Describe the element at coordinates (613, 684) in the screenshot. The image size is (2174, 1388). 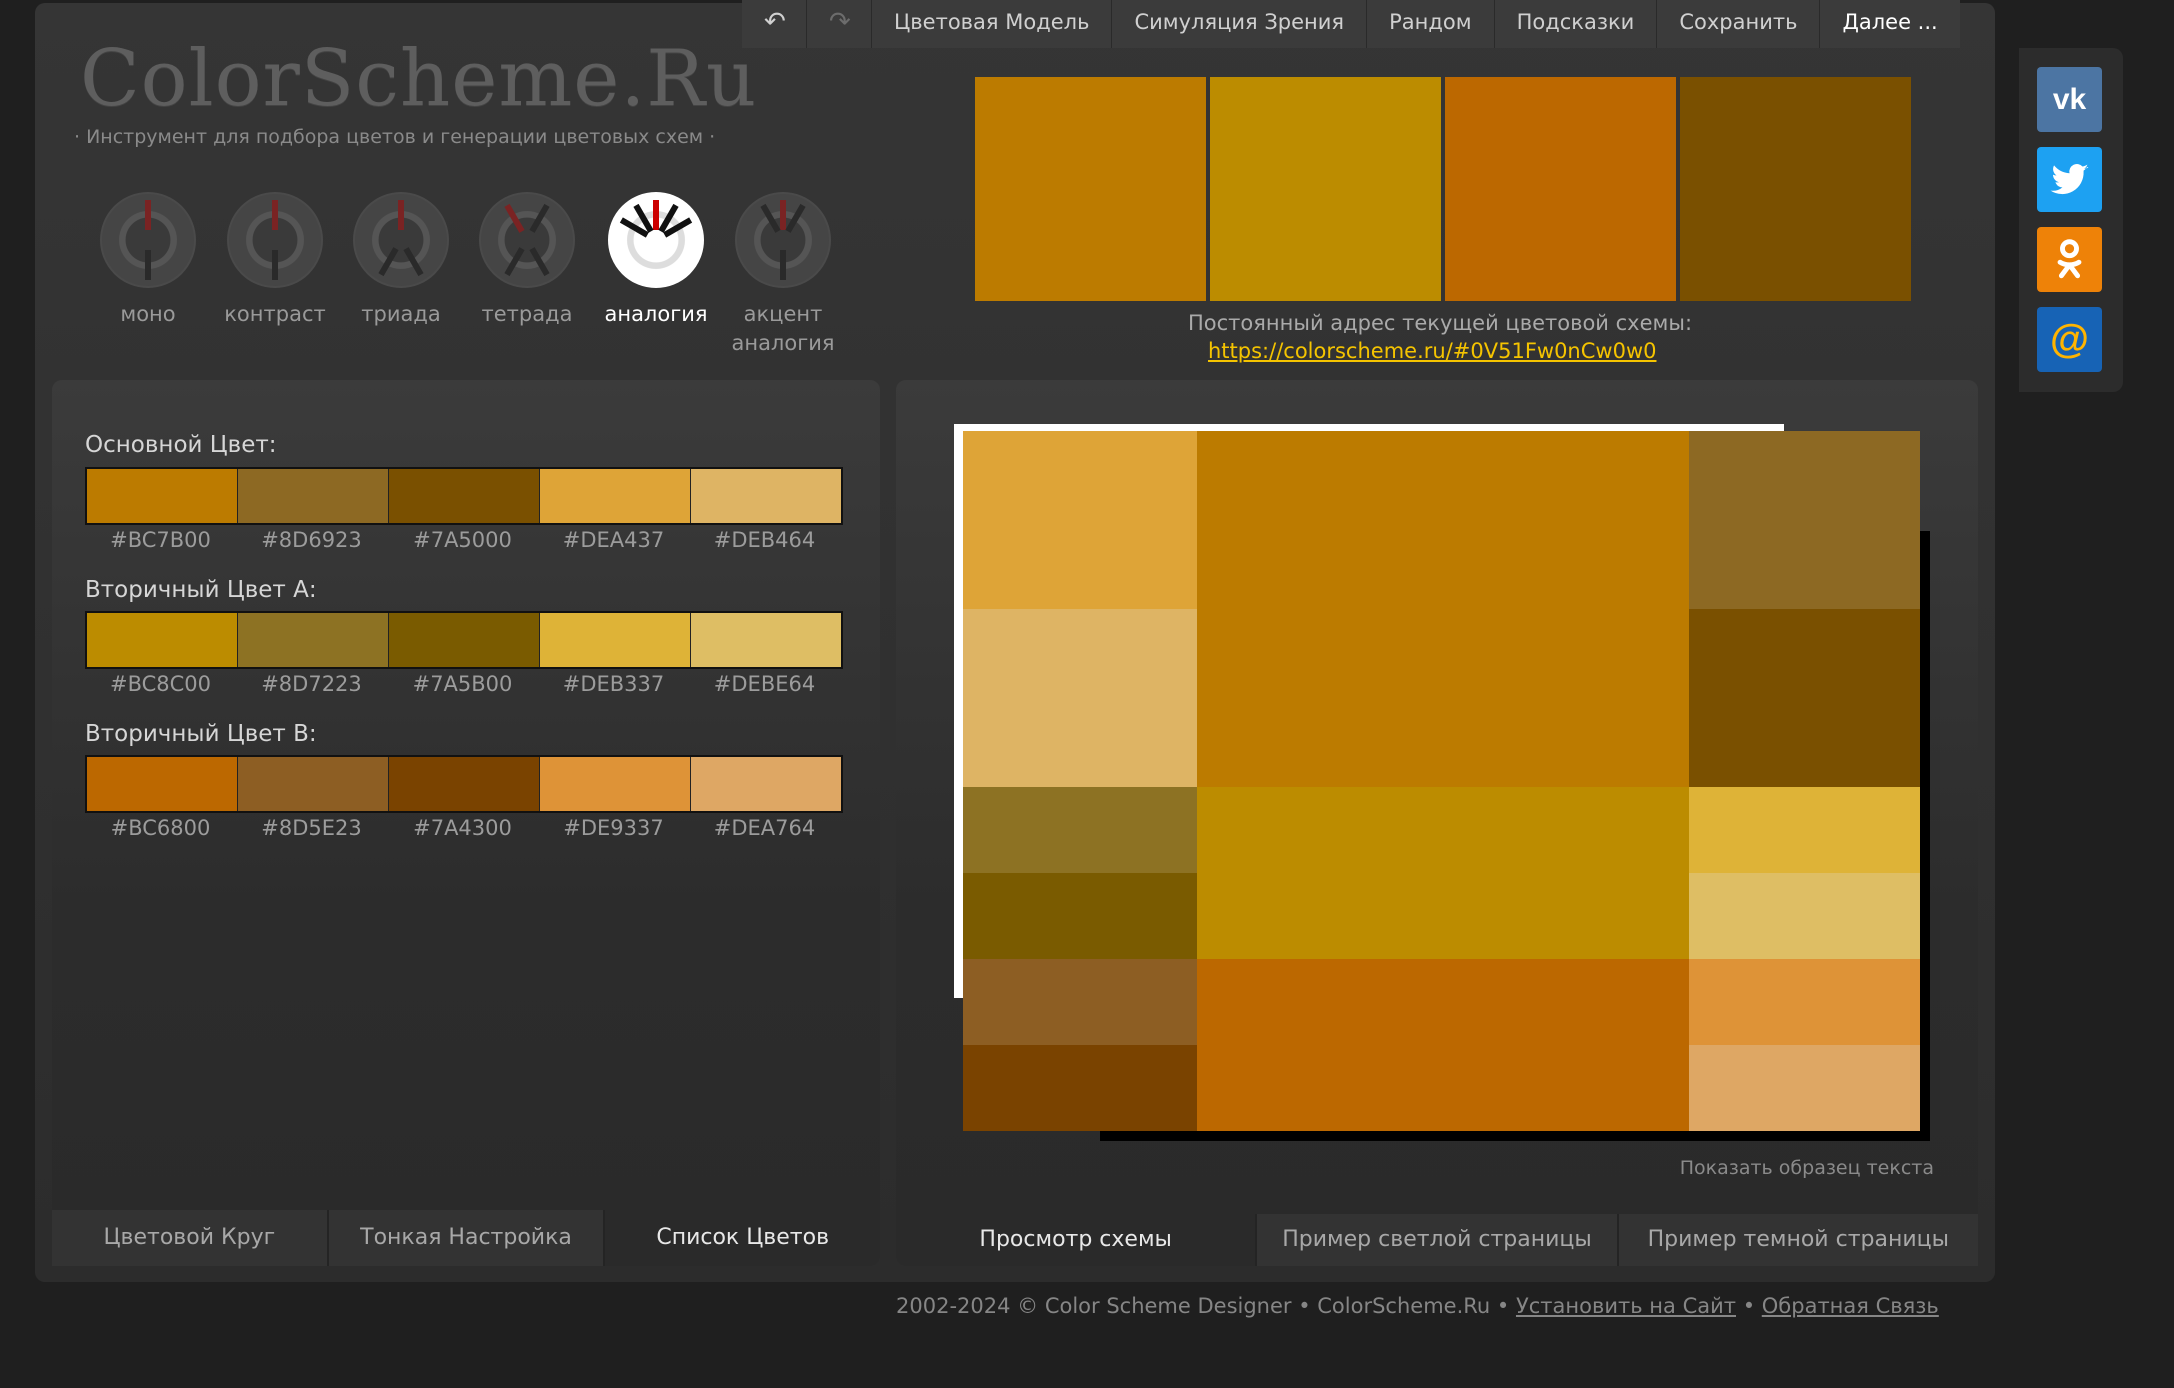
I see `hex-code: #DEB337` at that location.